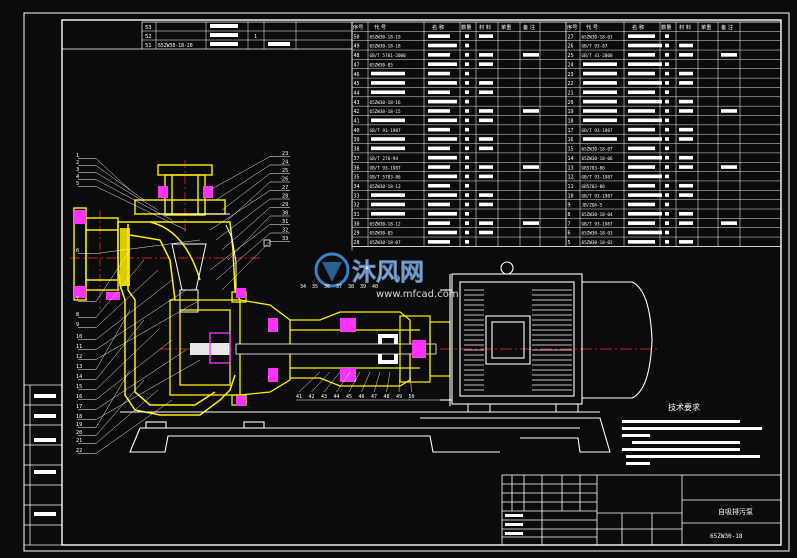 This screenshot has width=797, height=558. Describe the element at coordinates (384, 159) in the screenshot. I see `parts-row-code-l-13: GB/T 276-94` at that location.